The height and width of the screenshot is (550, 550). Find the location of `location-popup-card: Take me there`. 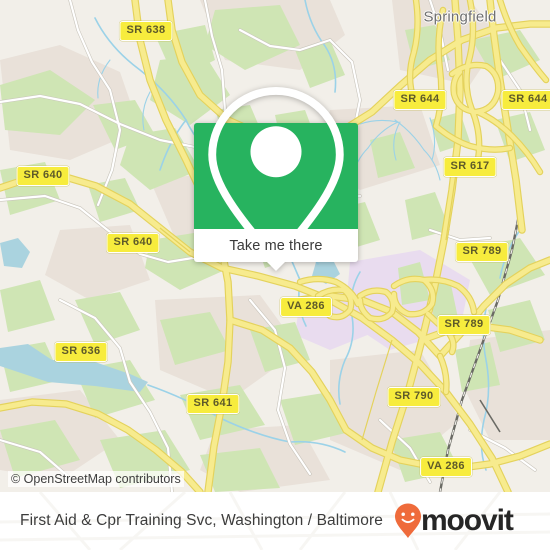

location-popup-card: Take me there is located at coordinates (276, 179).